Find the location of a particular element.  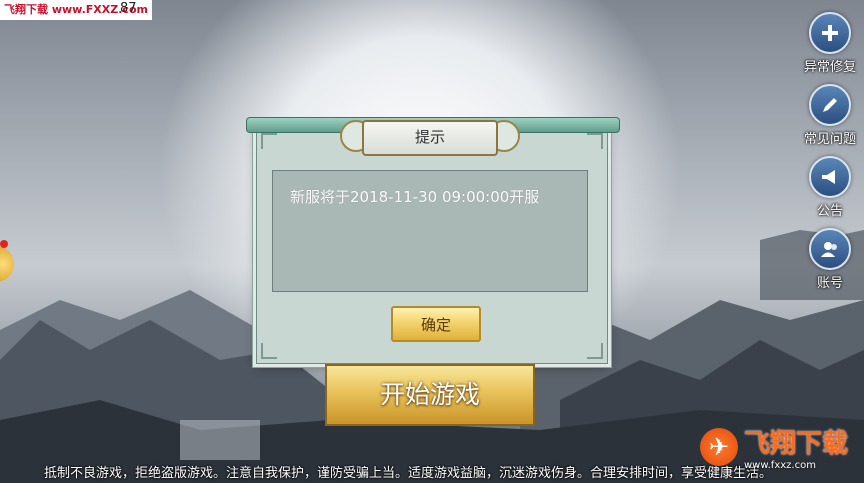

confirm-button: 确定 is located at coordinates (436, 324).